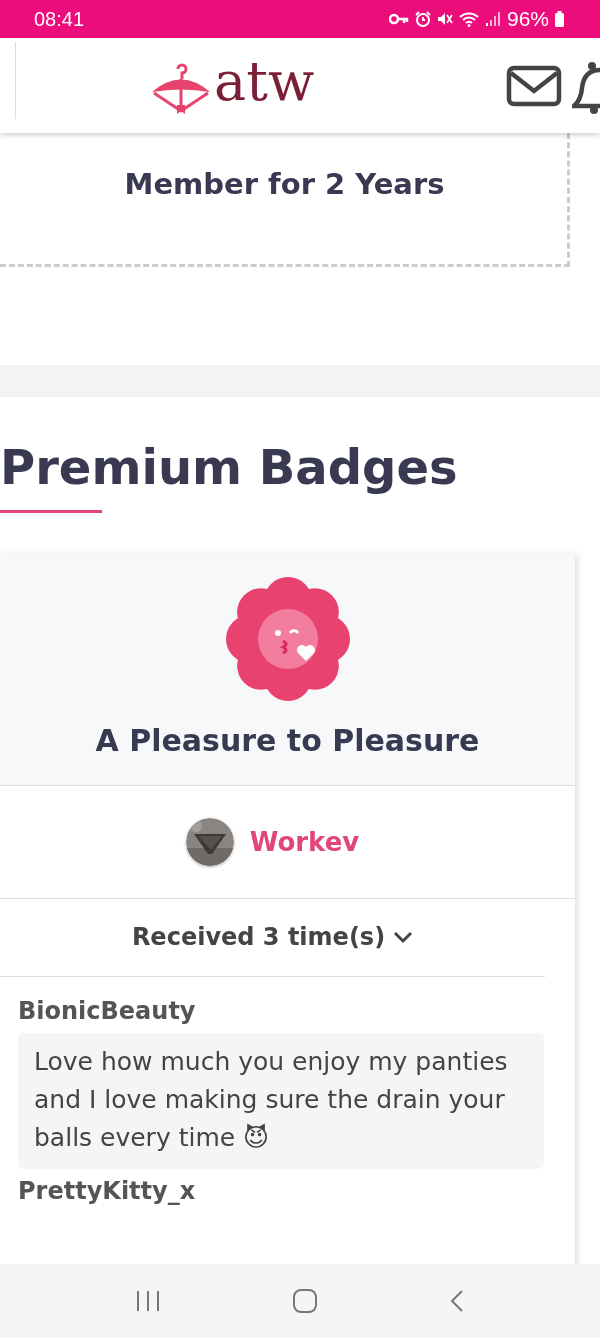 The width and height of the screenshot is (600, 1338). Describe the element at coordinates (422, 19) in the screenshot. I see `alarm-icon` at that location.